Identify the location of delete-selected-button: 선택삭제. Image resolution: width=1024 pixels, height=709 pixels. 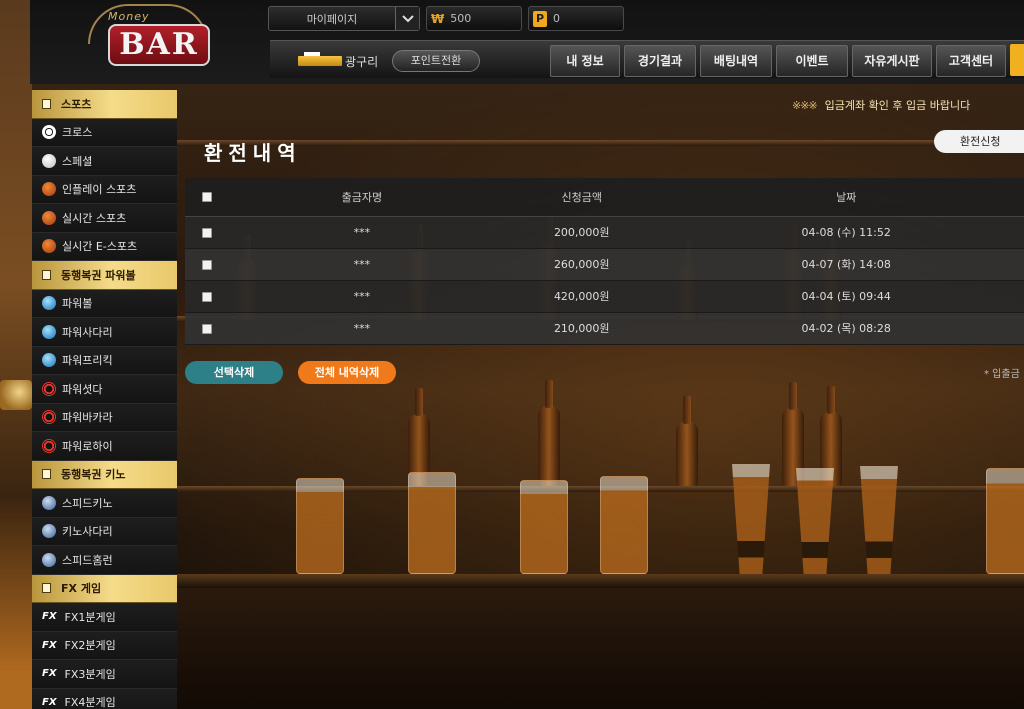
(234, 372).